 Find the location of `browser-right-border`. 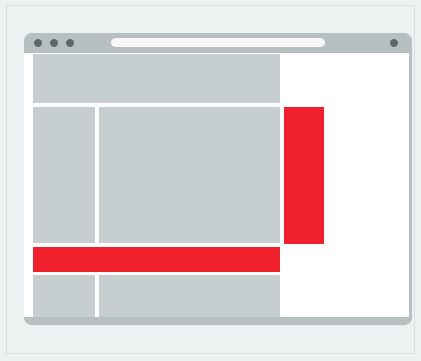

browser-right-border is located at coordinates (410, 189).